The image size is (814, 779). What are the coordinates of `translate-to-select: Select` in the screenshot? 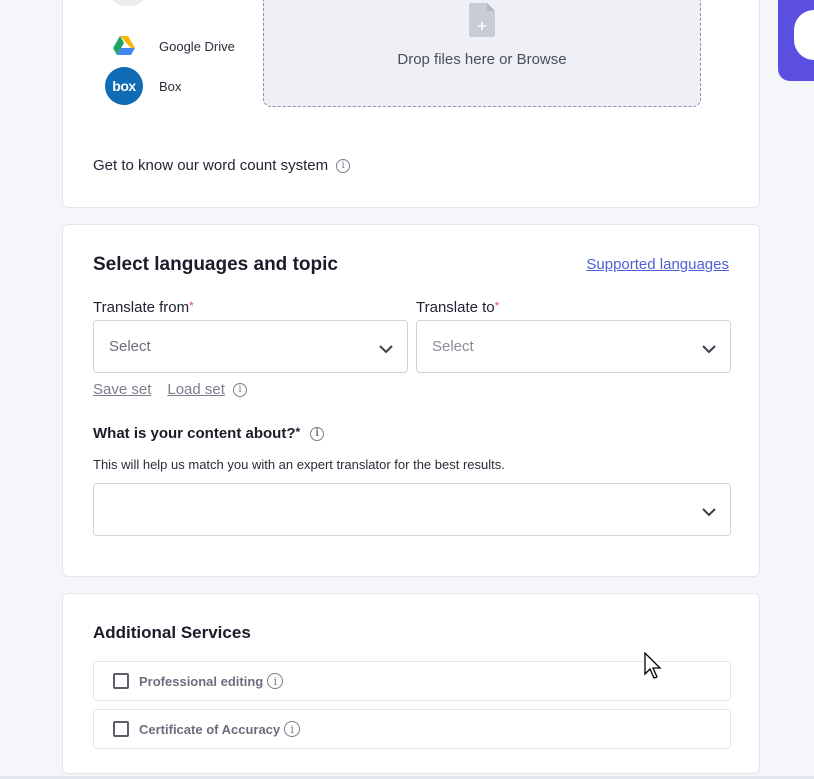 It's located at (573, 346).